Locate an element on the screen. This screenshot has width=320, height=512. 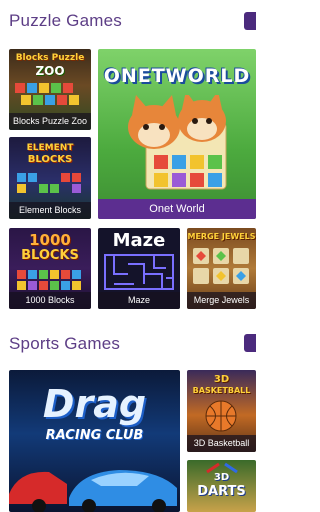
game-logo-text: 3D is located at coordinates (221, 379).